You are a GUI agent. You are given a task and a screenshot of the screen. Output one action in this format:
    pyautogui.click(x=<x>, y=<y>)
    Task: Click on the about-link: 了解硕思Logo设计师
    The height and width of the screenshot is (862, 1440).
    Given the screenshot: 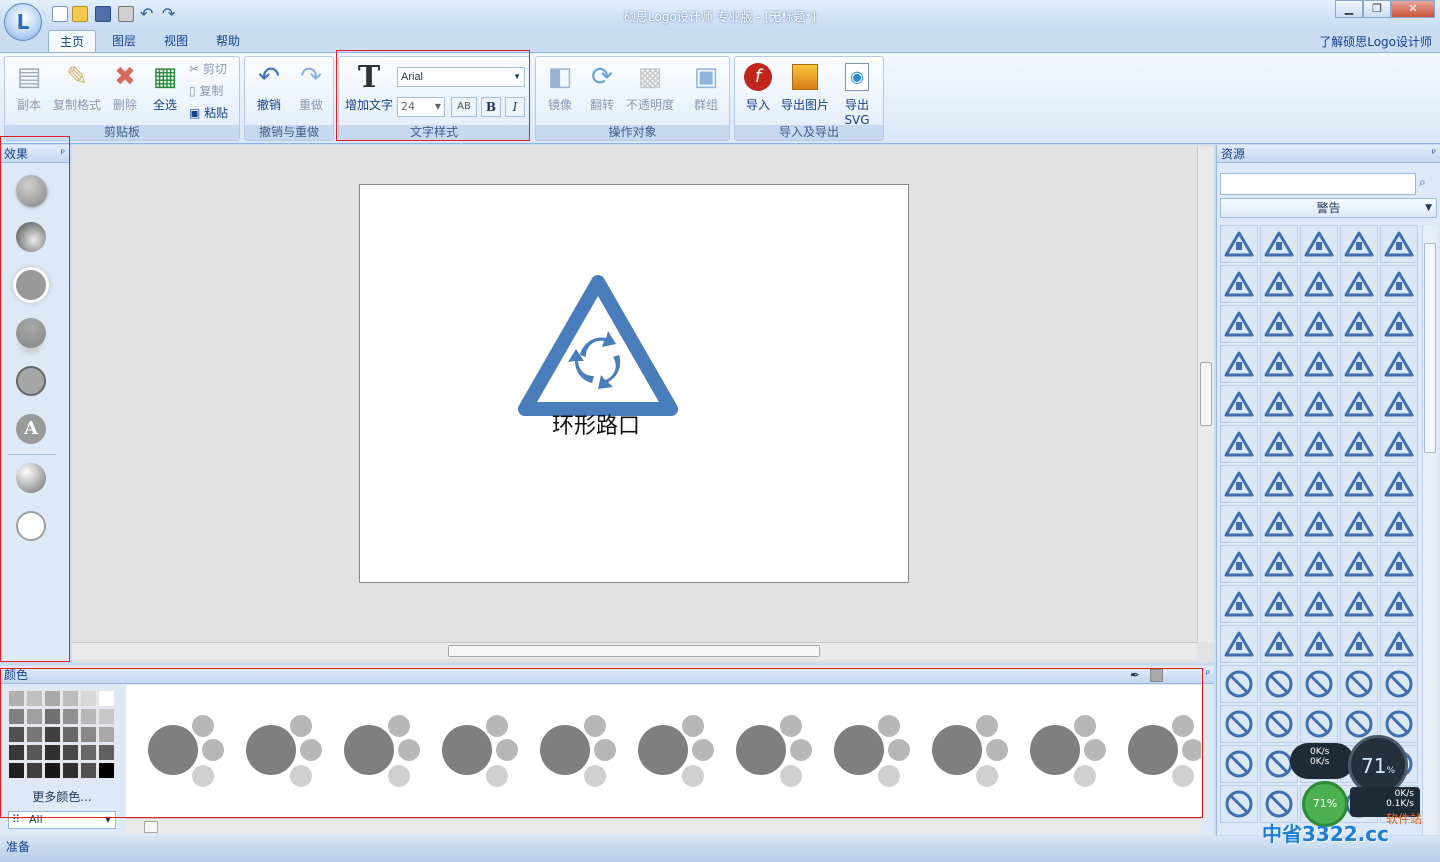 What is the action you would take?
    pyautogui.click(x=1375, y=41)
    